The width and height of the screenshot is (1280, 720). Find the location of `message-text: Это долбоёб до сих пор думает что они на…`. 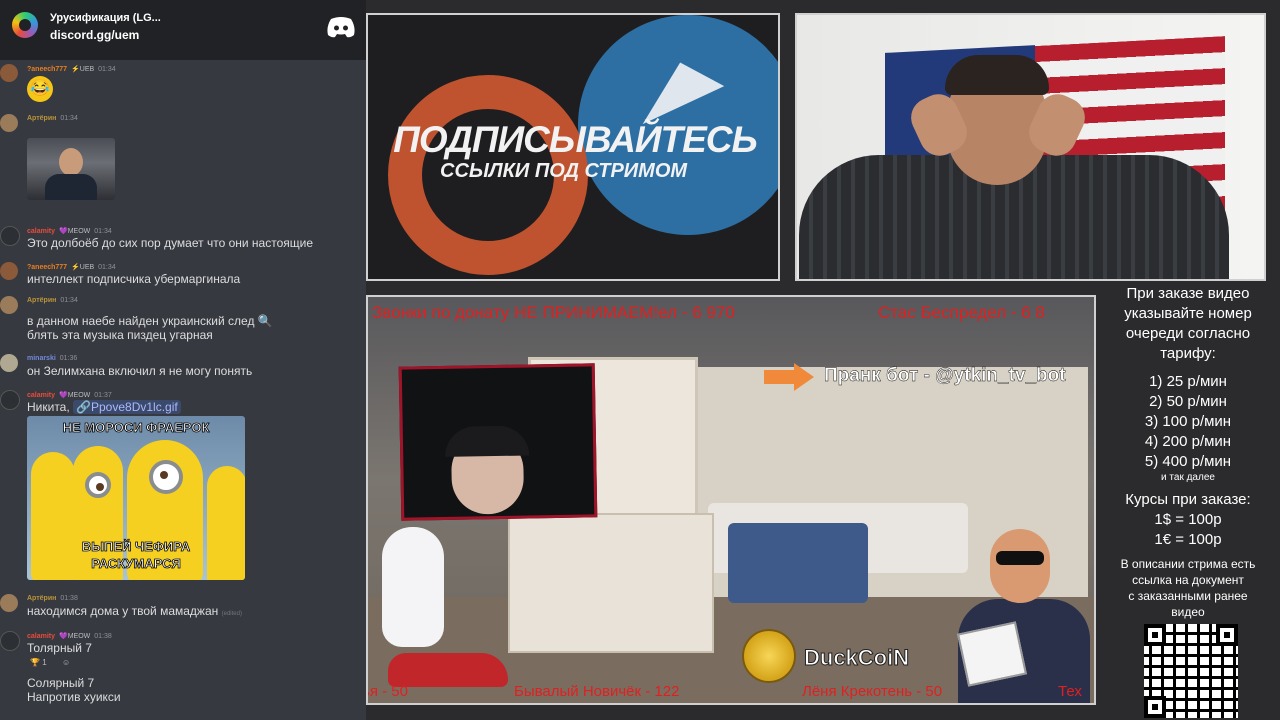

message-text: Это долбоёб до сих пор думает что они на… is located at coordinates (170, 243).